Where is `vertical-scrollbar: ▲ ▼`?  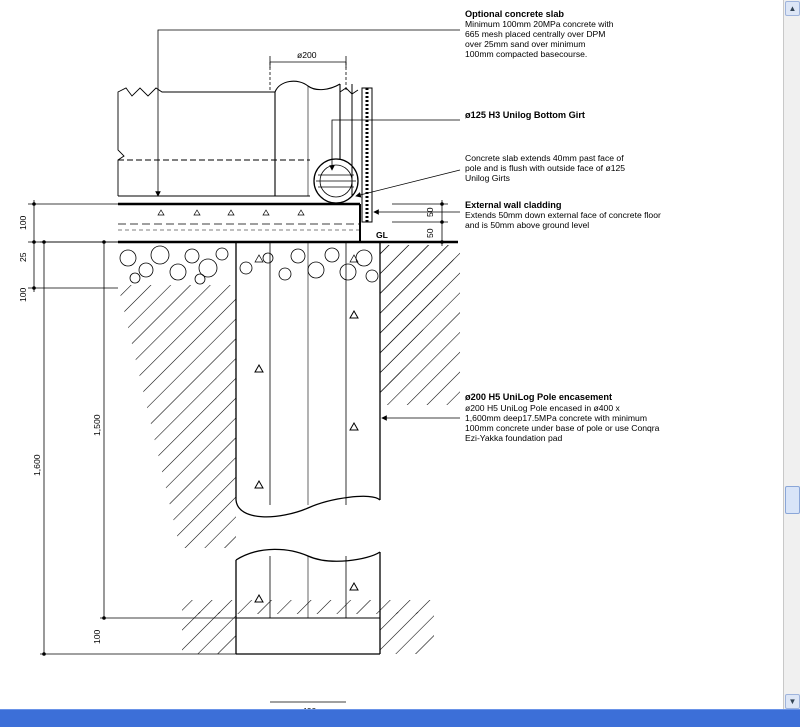 vertical-scrollbar: ▲ ▼ is located at coordinates (791, 355).